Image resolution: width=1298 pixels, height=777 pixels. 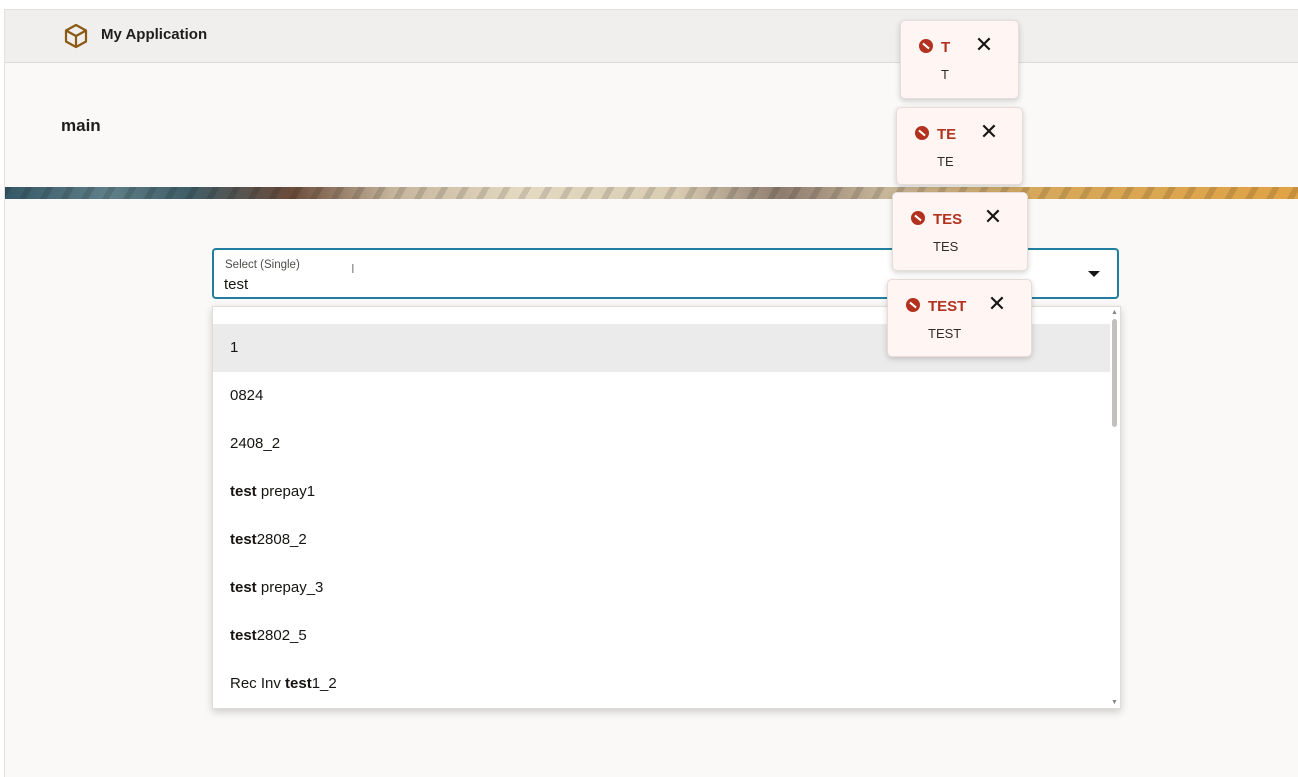 What do you see at coordinates (1114, 312) in the screenshot?
I see `scroll-up-arrow-icon: ▲` at bounding box center [1114, 312].